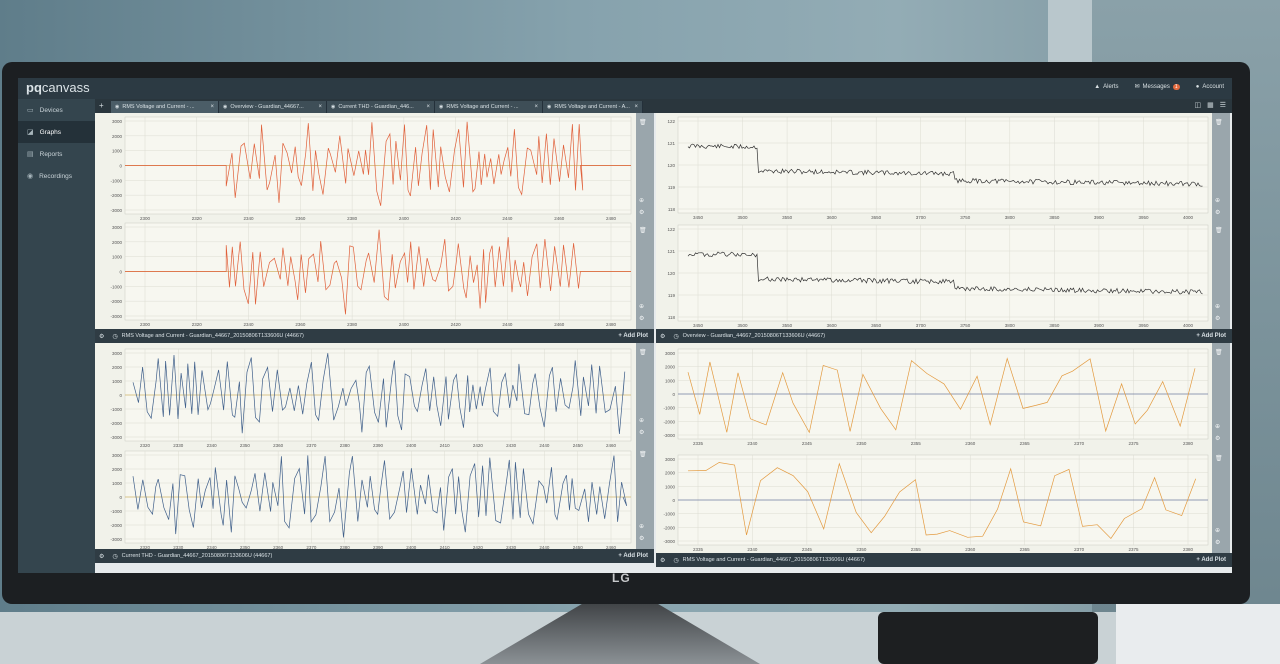  What do you see at coordinates (511, 445) in the screenshot?
I see `x-tick-label: 2430` at bounding box center [511, 445].